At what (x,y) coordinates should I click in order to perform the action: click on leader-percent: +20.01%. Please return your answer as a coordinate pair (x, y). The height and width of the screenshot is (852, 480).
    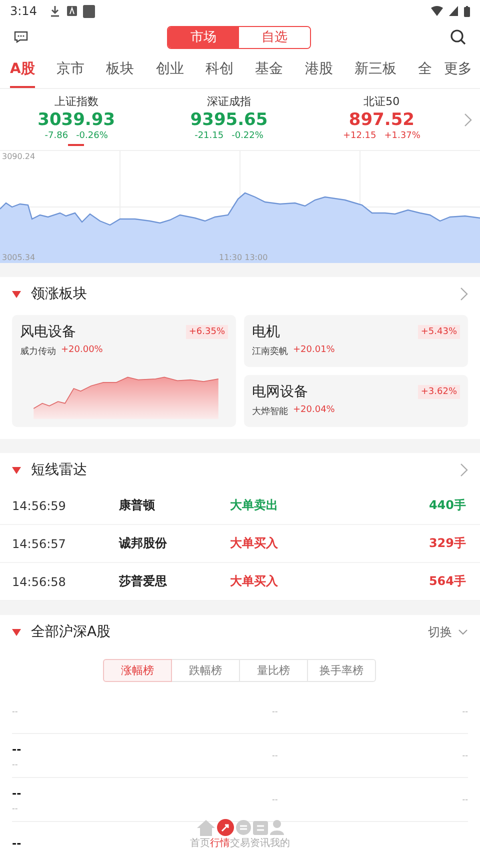
    Looking at the image, I should click on (314, 351).